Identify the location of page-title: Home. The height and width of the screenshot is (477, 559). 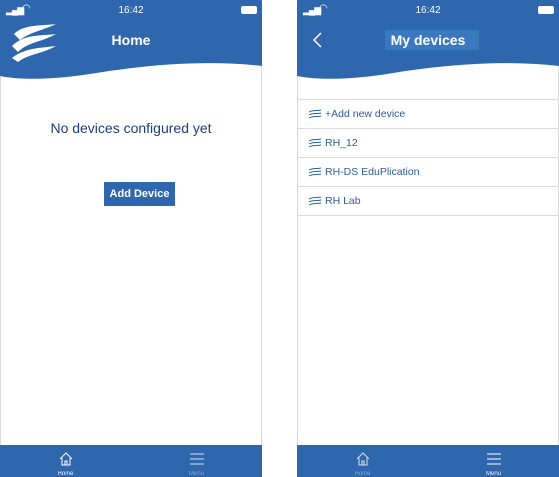
(131, 40).